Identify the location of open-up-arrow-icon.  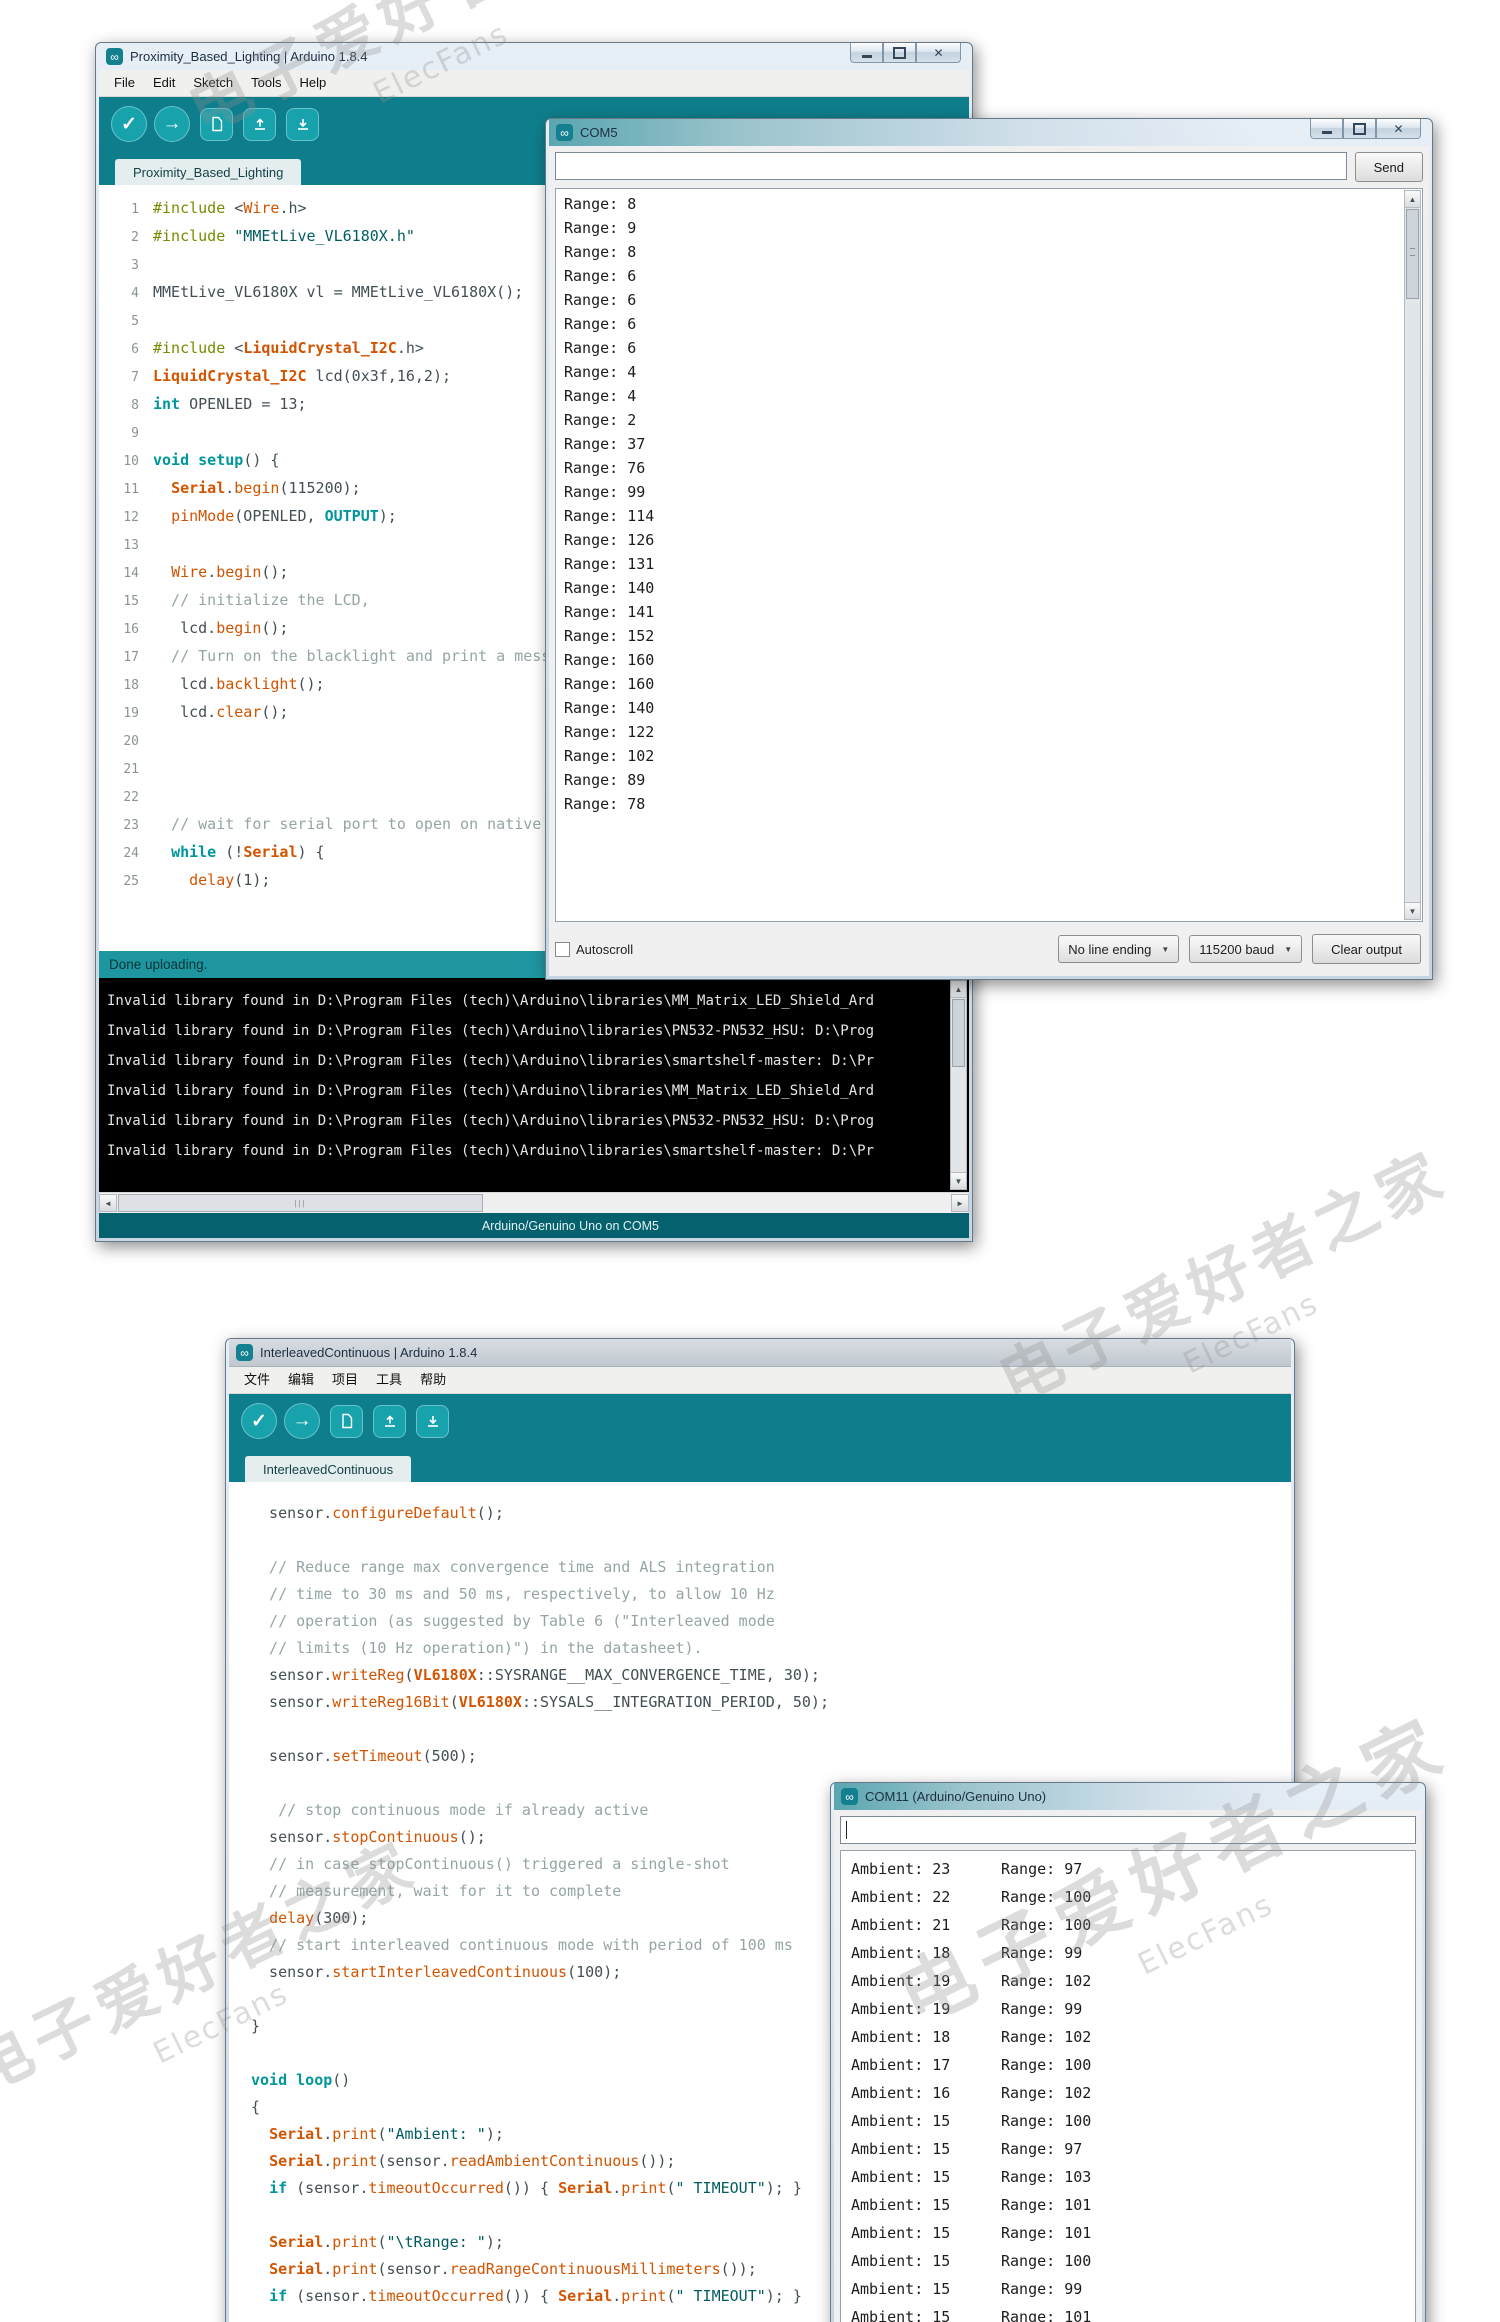
(389, 1421).